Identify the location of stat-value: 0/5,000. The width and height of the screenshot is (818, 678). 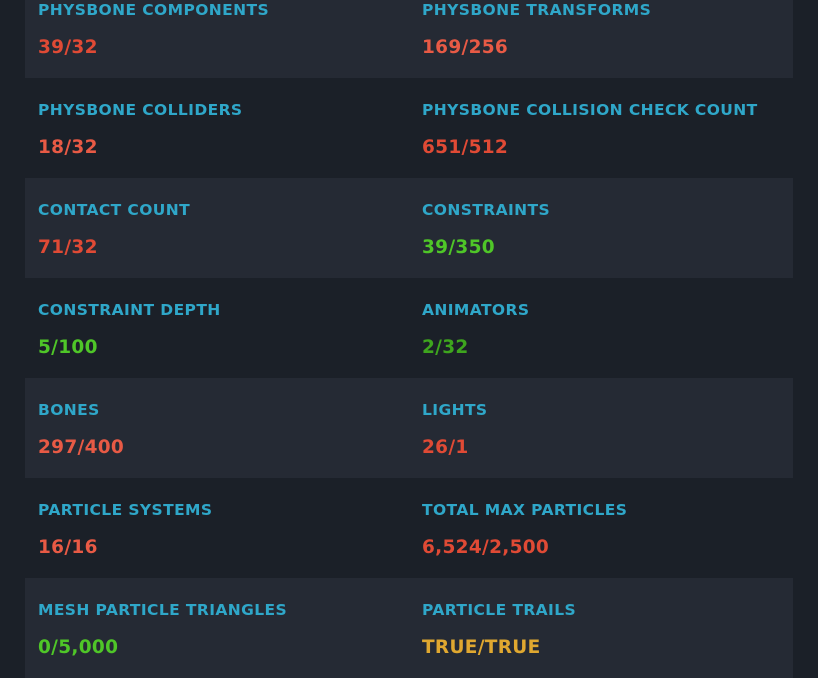
(78, 647).